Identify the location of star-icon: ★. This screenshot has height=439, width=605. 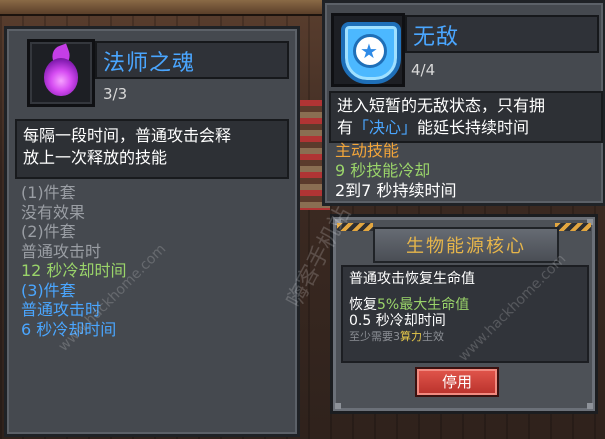
(369, 51).